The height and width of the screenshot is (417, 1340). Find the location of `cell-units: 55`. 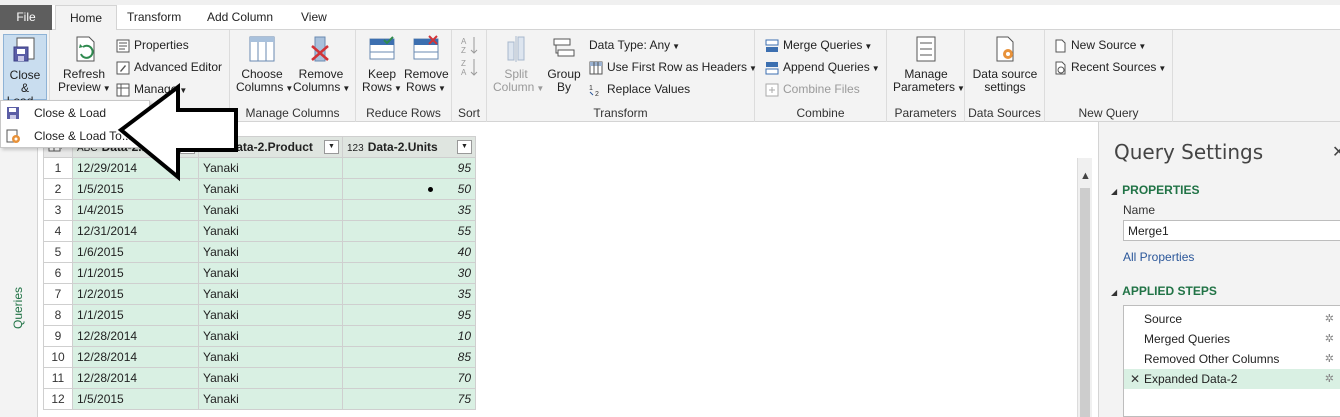

cell-units: 55 is located at coordinates (409, 231).